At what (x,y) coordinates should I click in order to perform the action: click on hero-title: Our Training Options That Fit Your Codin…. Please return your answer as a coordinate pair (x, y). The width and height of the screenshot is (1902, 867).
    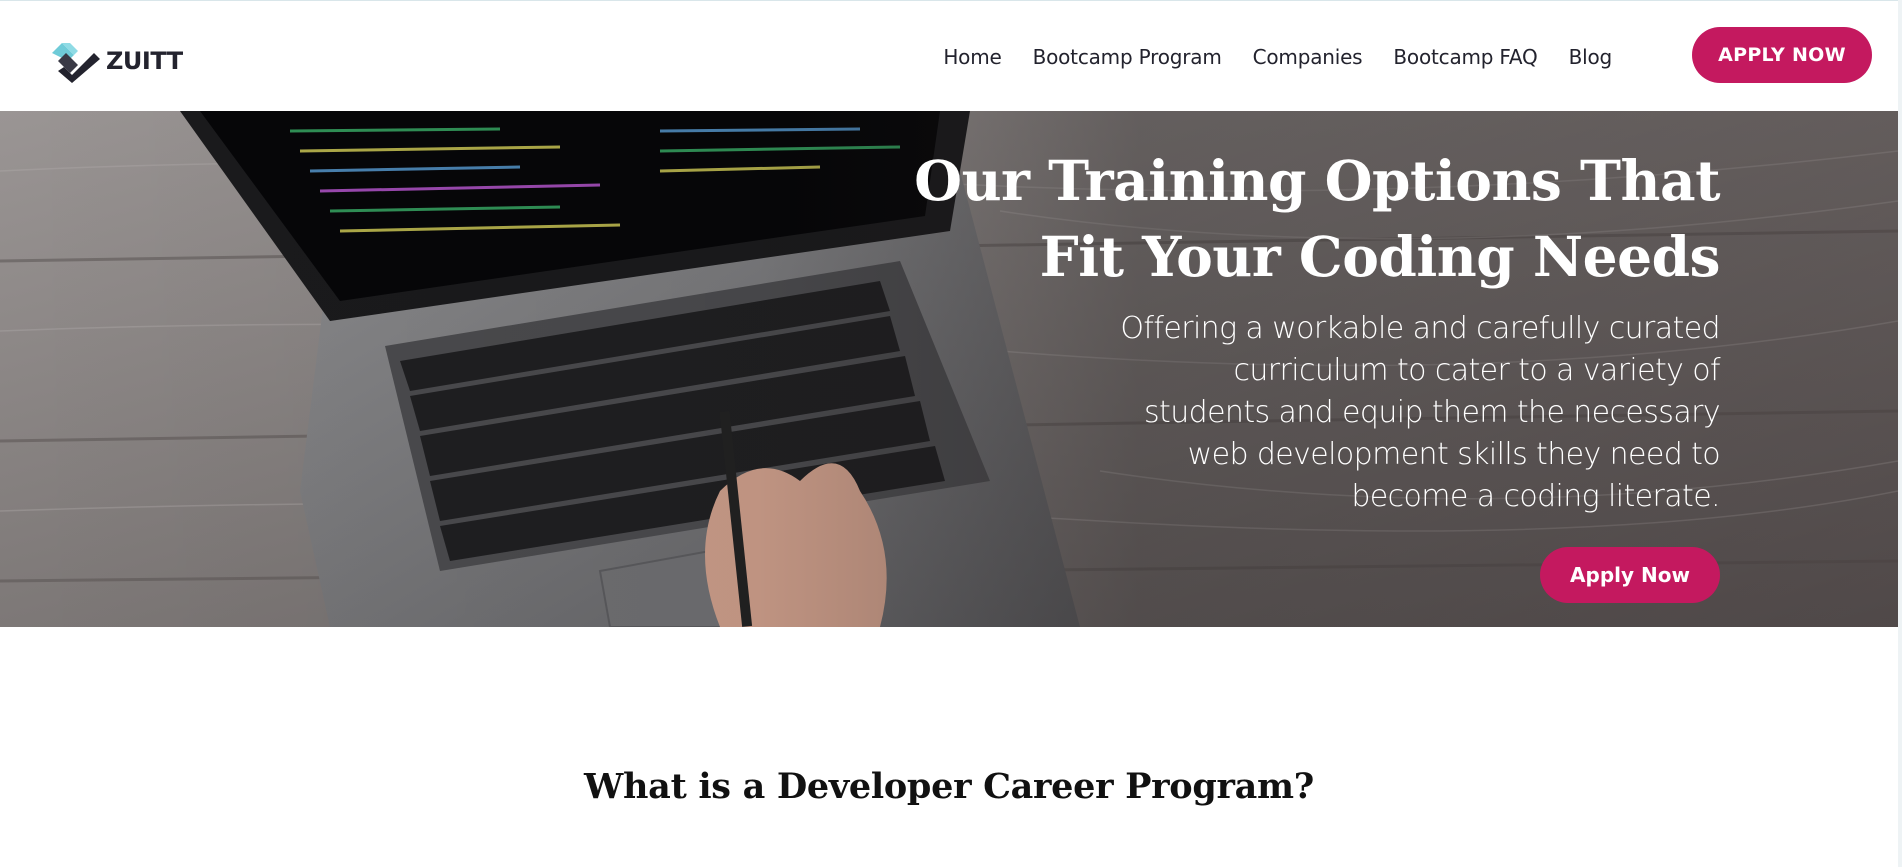
    Looking at the image, I should click on (1290, 219).